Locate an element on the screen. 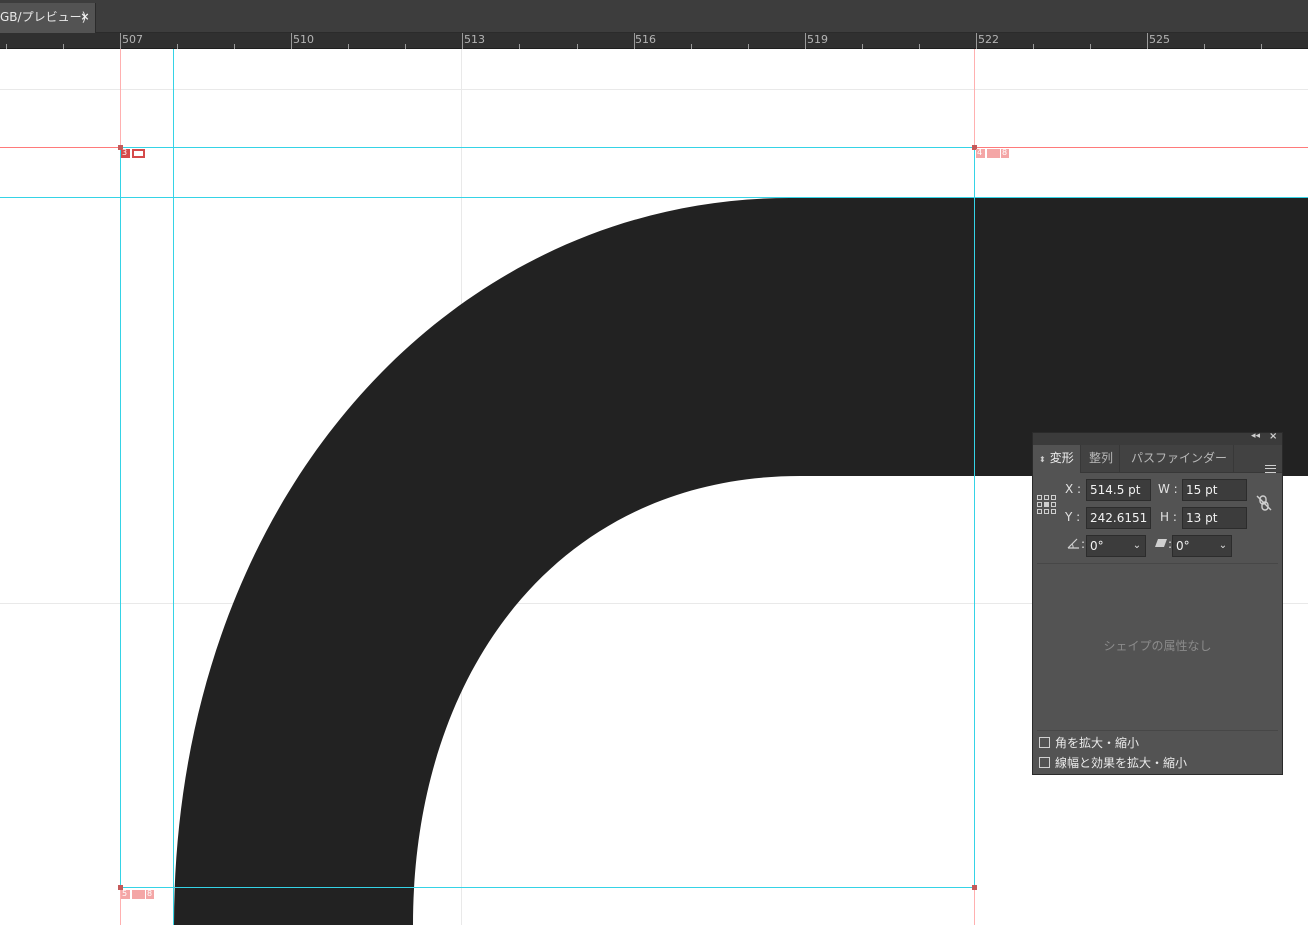 The height and width of the screenshot is (925, 1308). rotate-value: 0° is located at coordinates (1097, 546).